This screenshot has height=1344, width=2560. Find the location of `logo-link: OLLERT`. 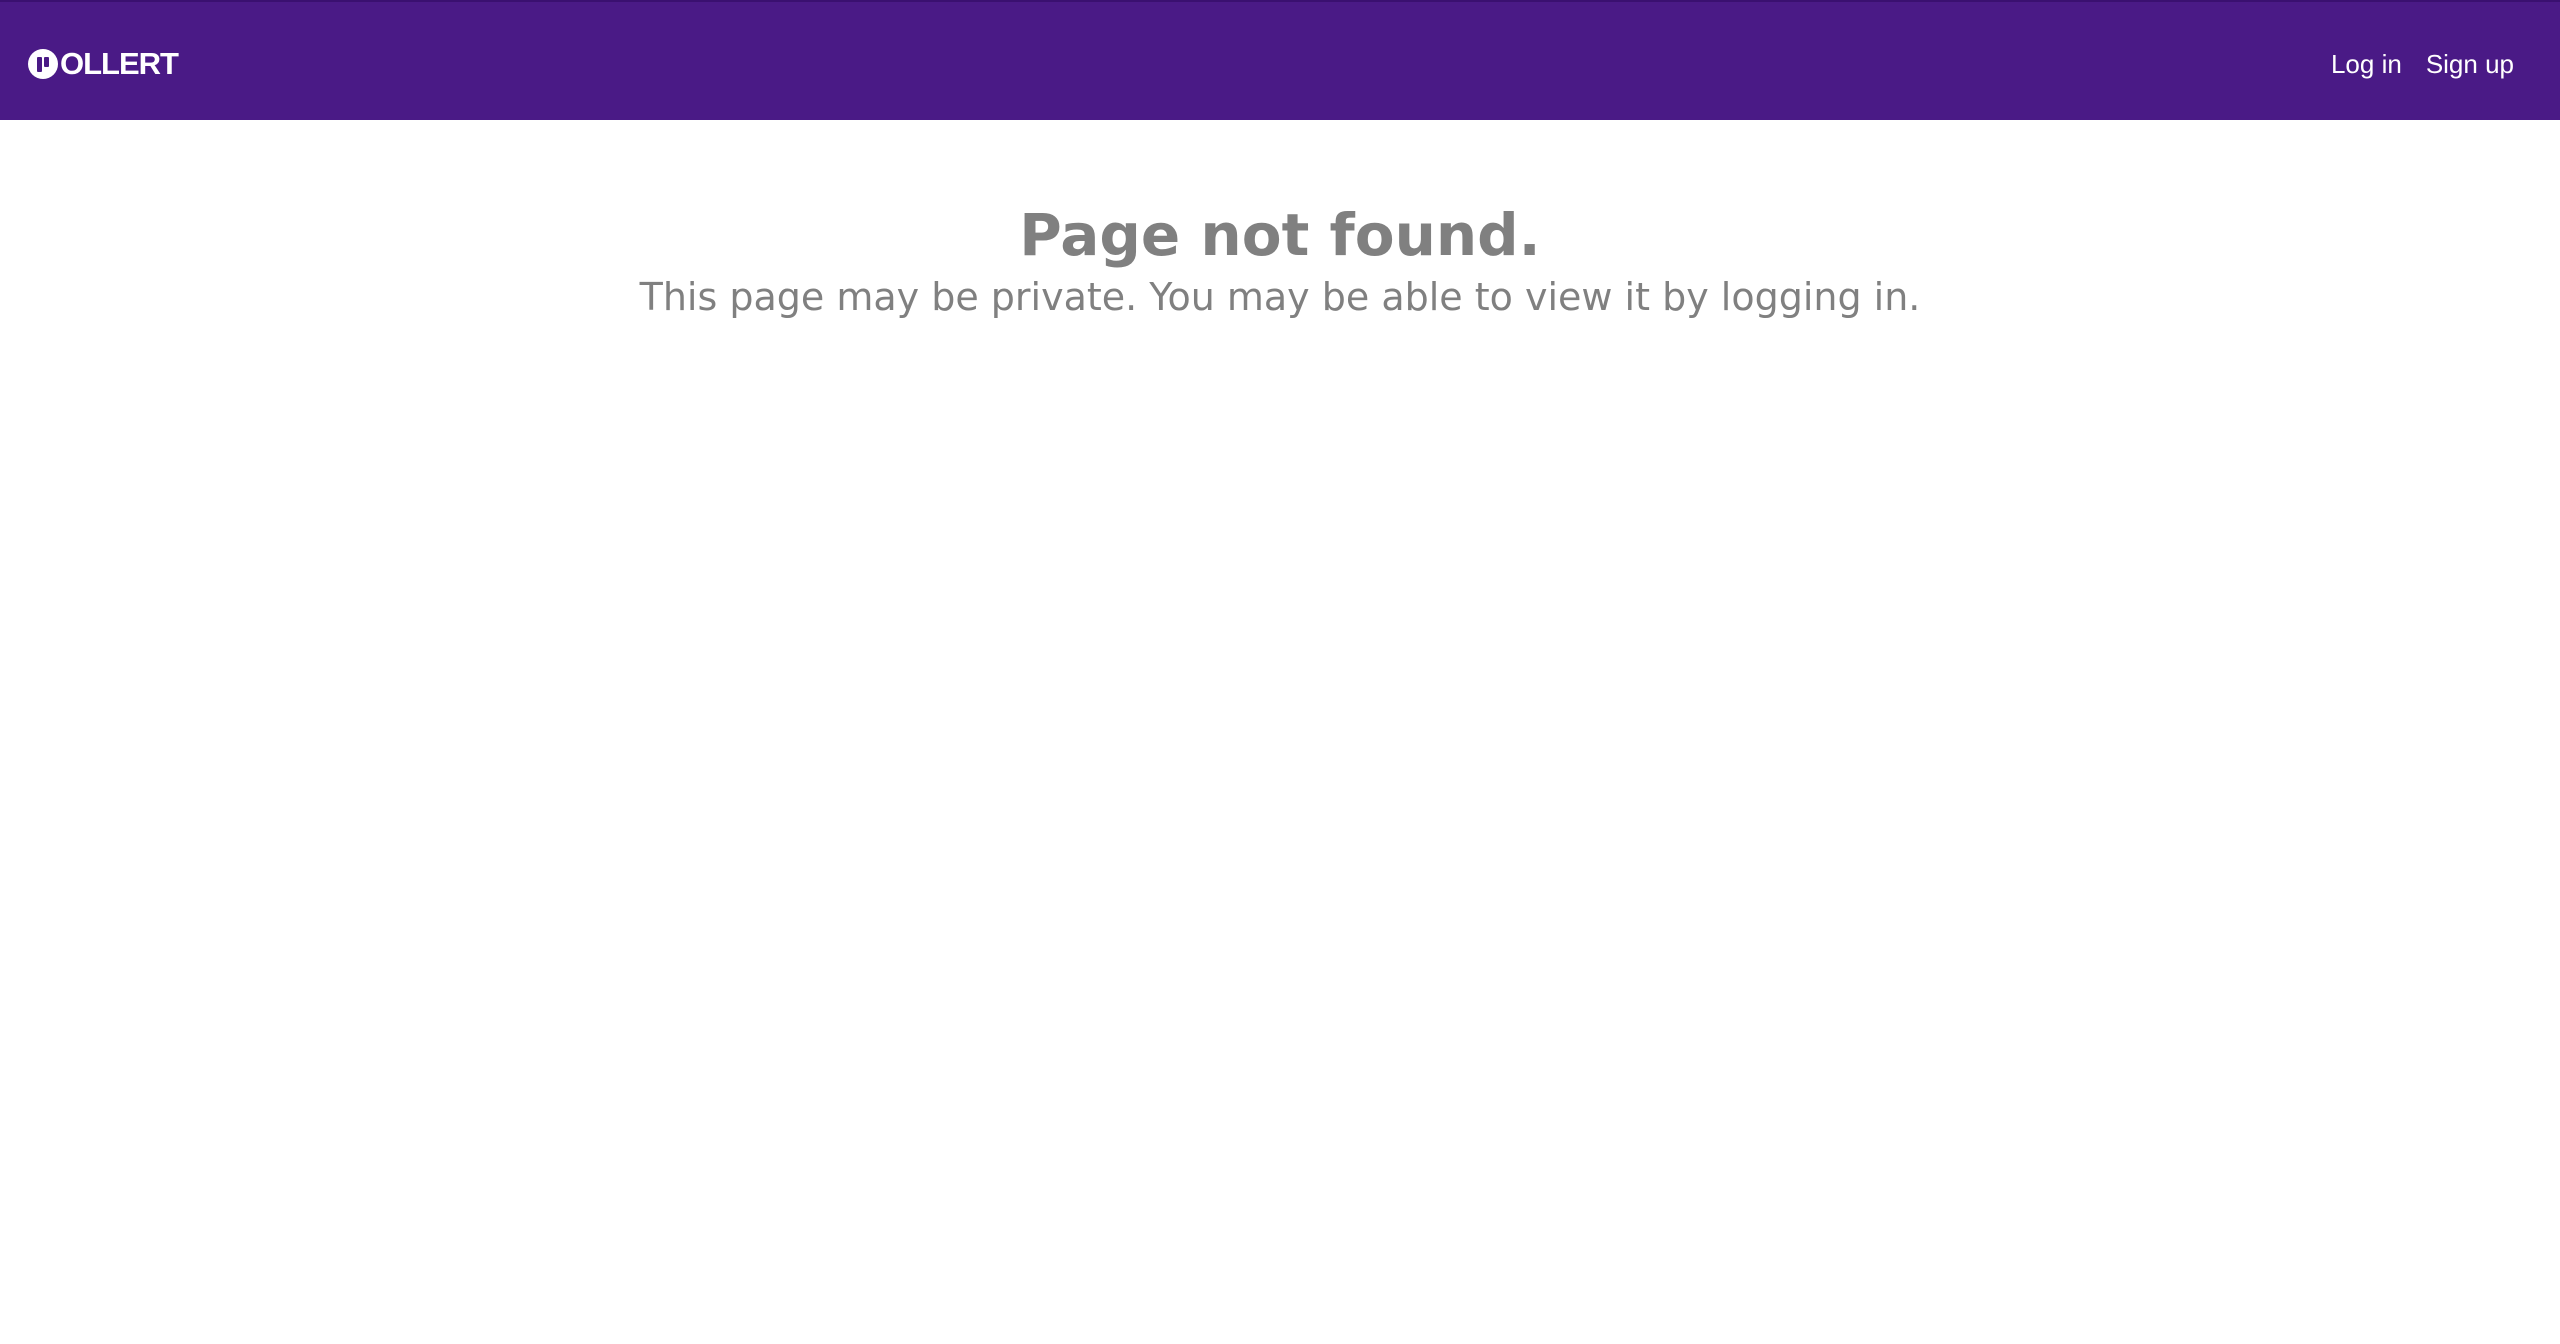

logo-link: OLLERT is located at coordinates (103, 63).